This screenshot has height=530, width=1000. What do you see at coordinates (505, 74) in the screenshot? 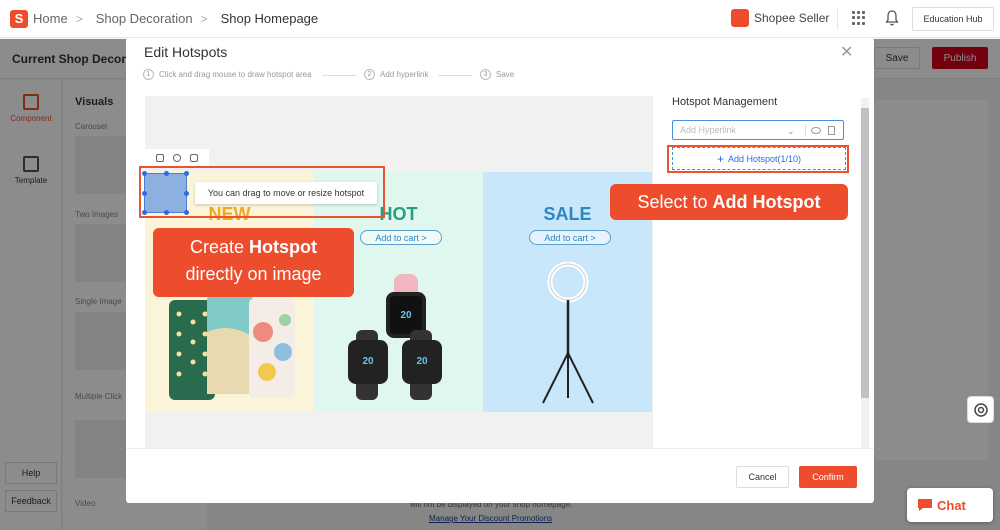
I see `step-label: Save` at bounding box center [505, 74].